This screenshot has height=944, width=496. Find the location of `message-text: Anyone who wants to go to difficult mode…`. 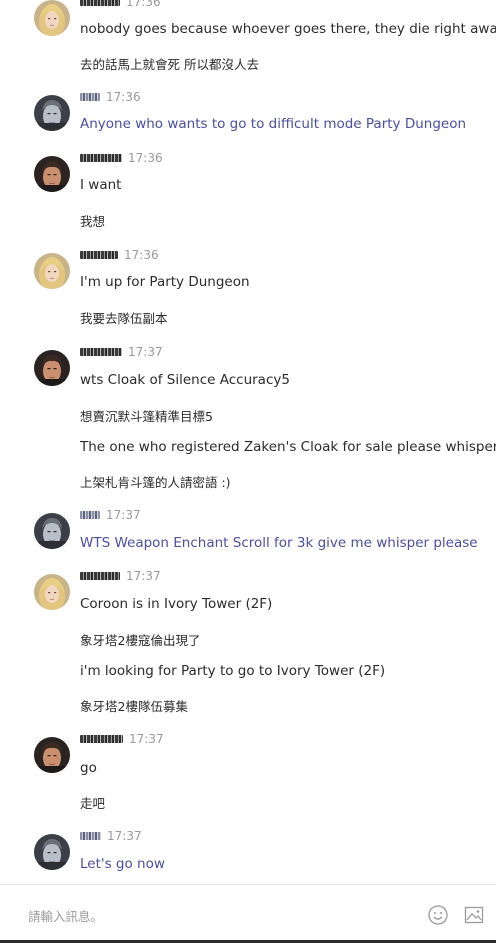

message-text: Anyone who wants to go to difficult mode… is located at coordinates (273, 124).